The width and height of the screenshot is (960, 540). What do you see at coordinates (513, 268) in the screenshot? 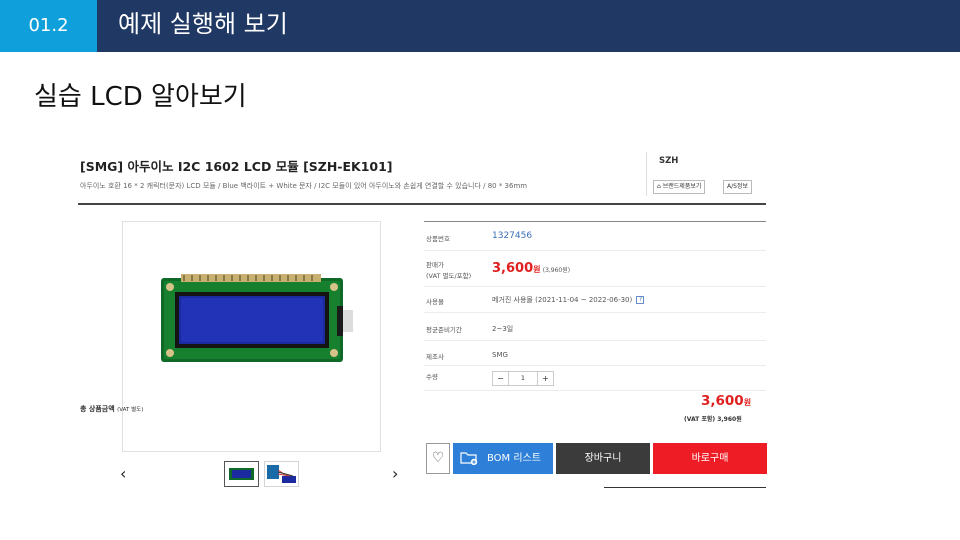
I see `price-value: 3,600` at bounding box center [513, 268].